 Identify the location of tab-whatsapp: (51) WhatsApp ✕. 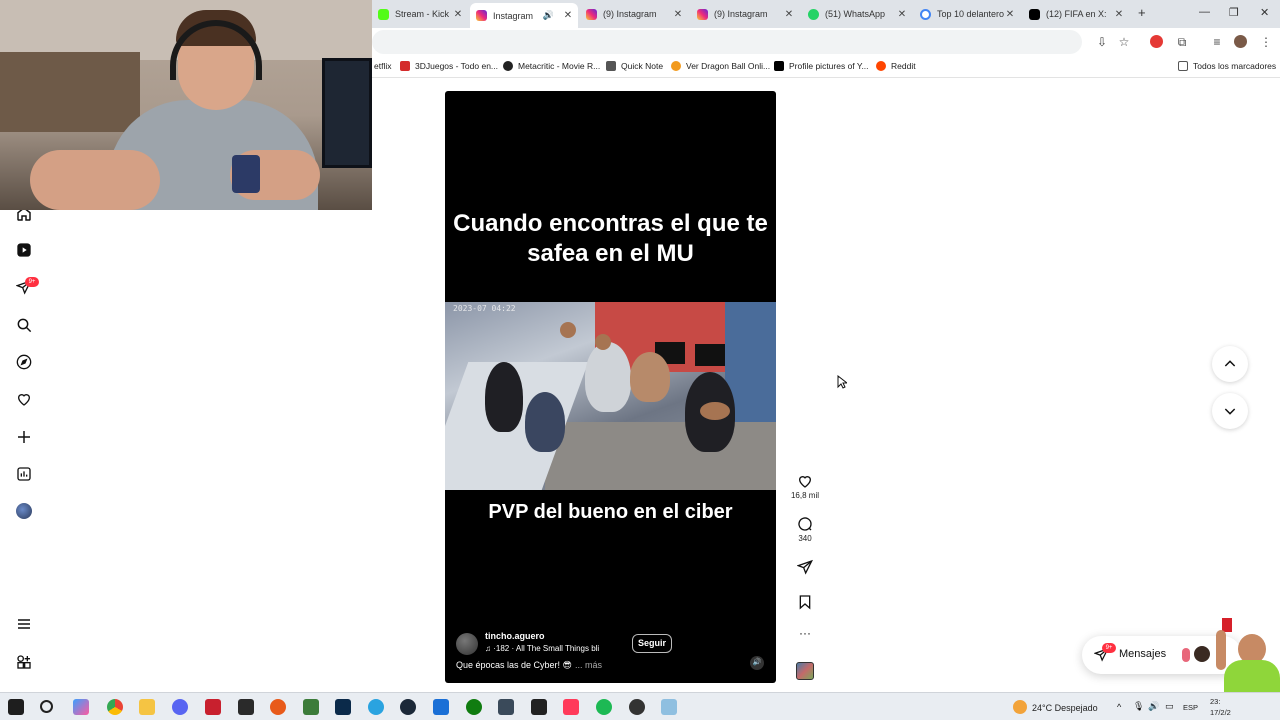
(857, 14).